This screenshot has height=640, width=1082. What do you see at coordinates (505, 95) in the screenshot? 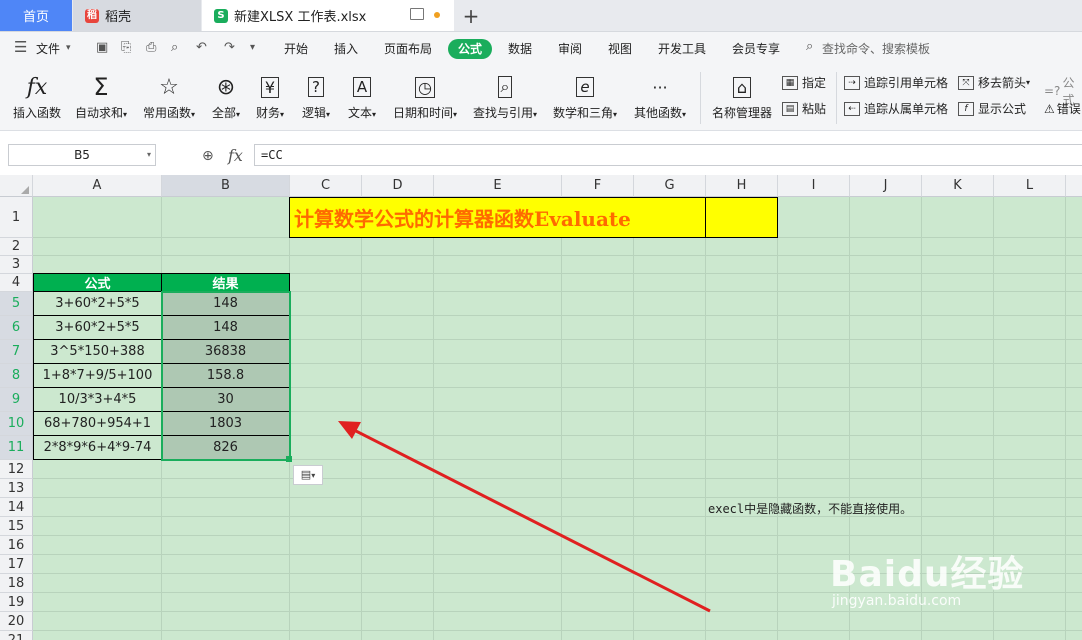
I see `lookup-button: ⌕ 查找与引用▾` at bounding box center [505, 95].